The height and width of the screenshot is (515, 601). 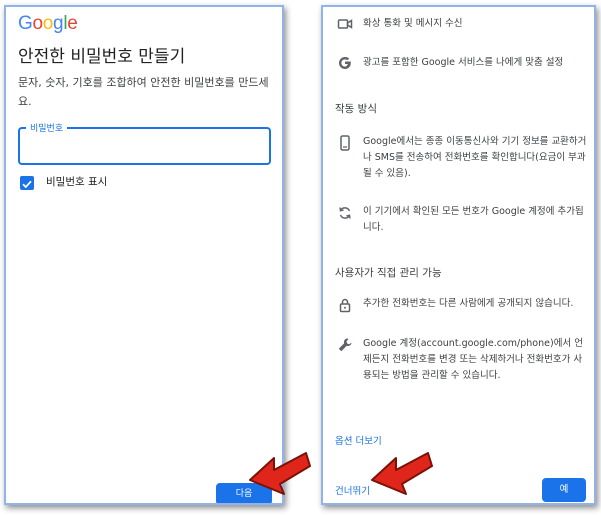 I want to click on wrench-icon, so click(x=345, y=345).